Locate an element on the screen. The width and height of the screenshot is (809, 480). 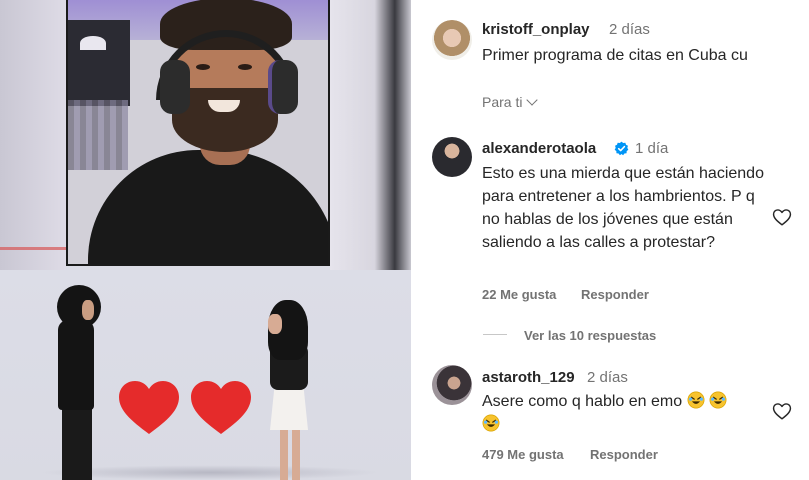
translate-toggle: Para ti is located at coordinates (510, 102).